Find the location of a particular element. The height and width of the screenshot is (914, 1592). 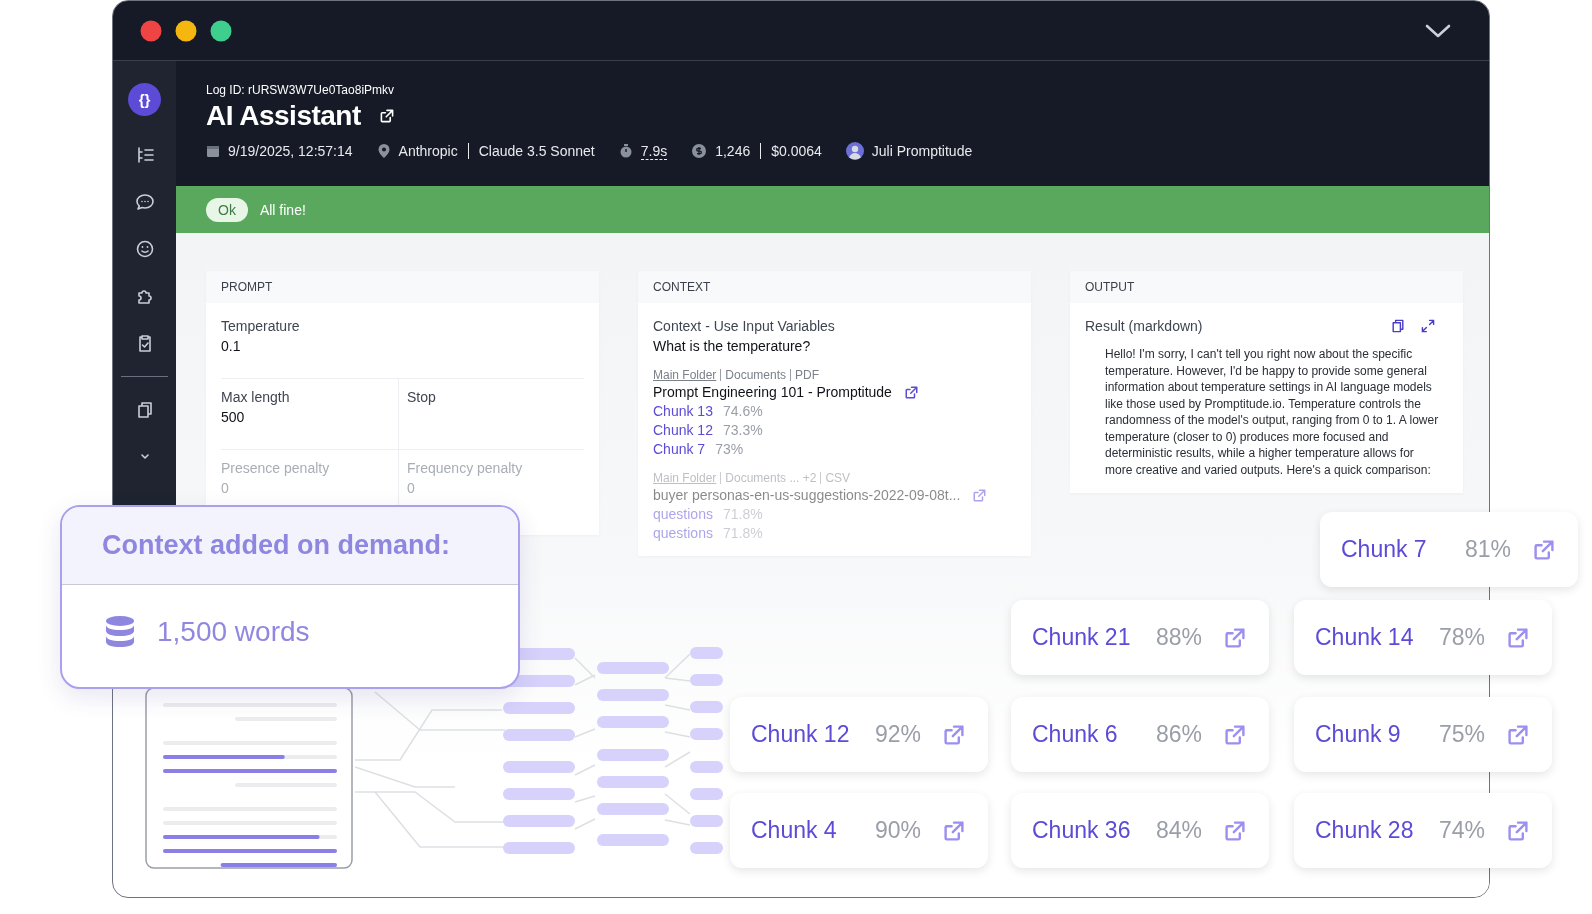

folder-link: Main Folder is located at coordinates (685, 375).